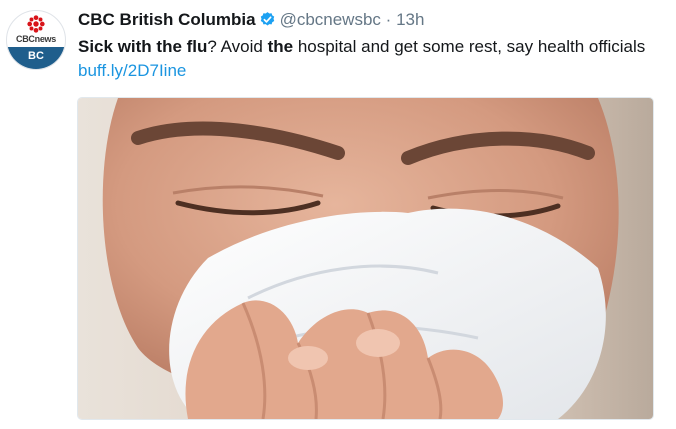 The width and height of the screenshot is (676, 429). Describe the element at coordinates (132, 71) in the screenshot. I see `tweet-link: buff.ly/2D7Iine` at that location.